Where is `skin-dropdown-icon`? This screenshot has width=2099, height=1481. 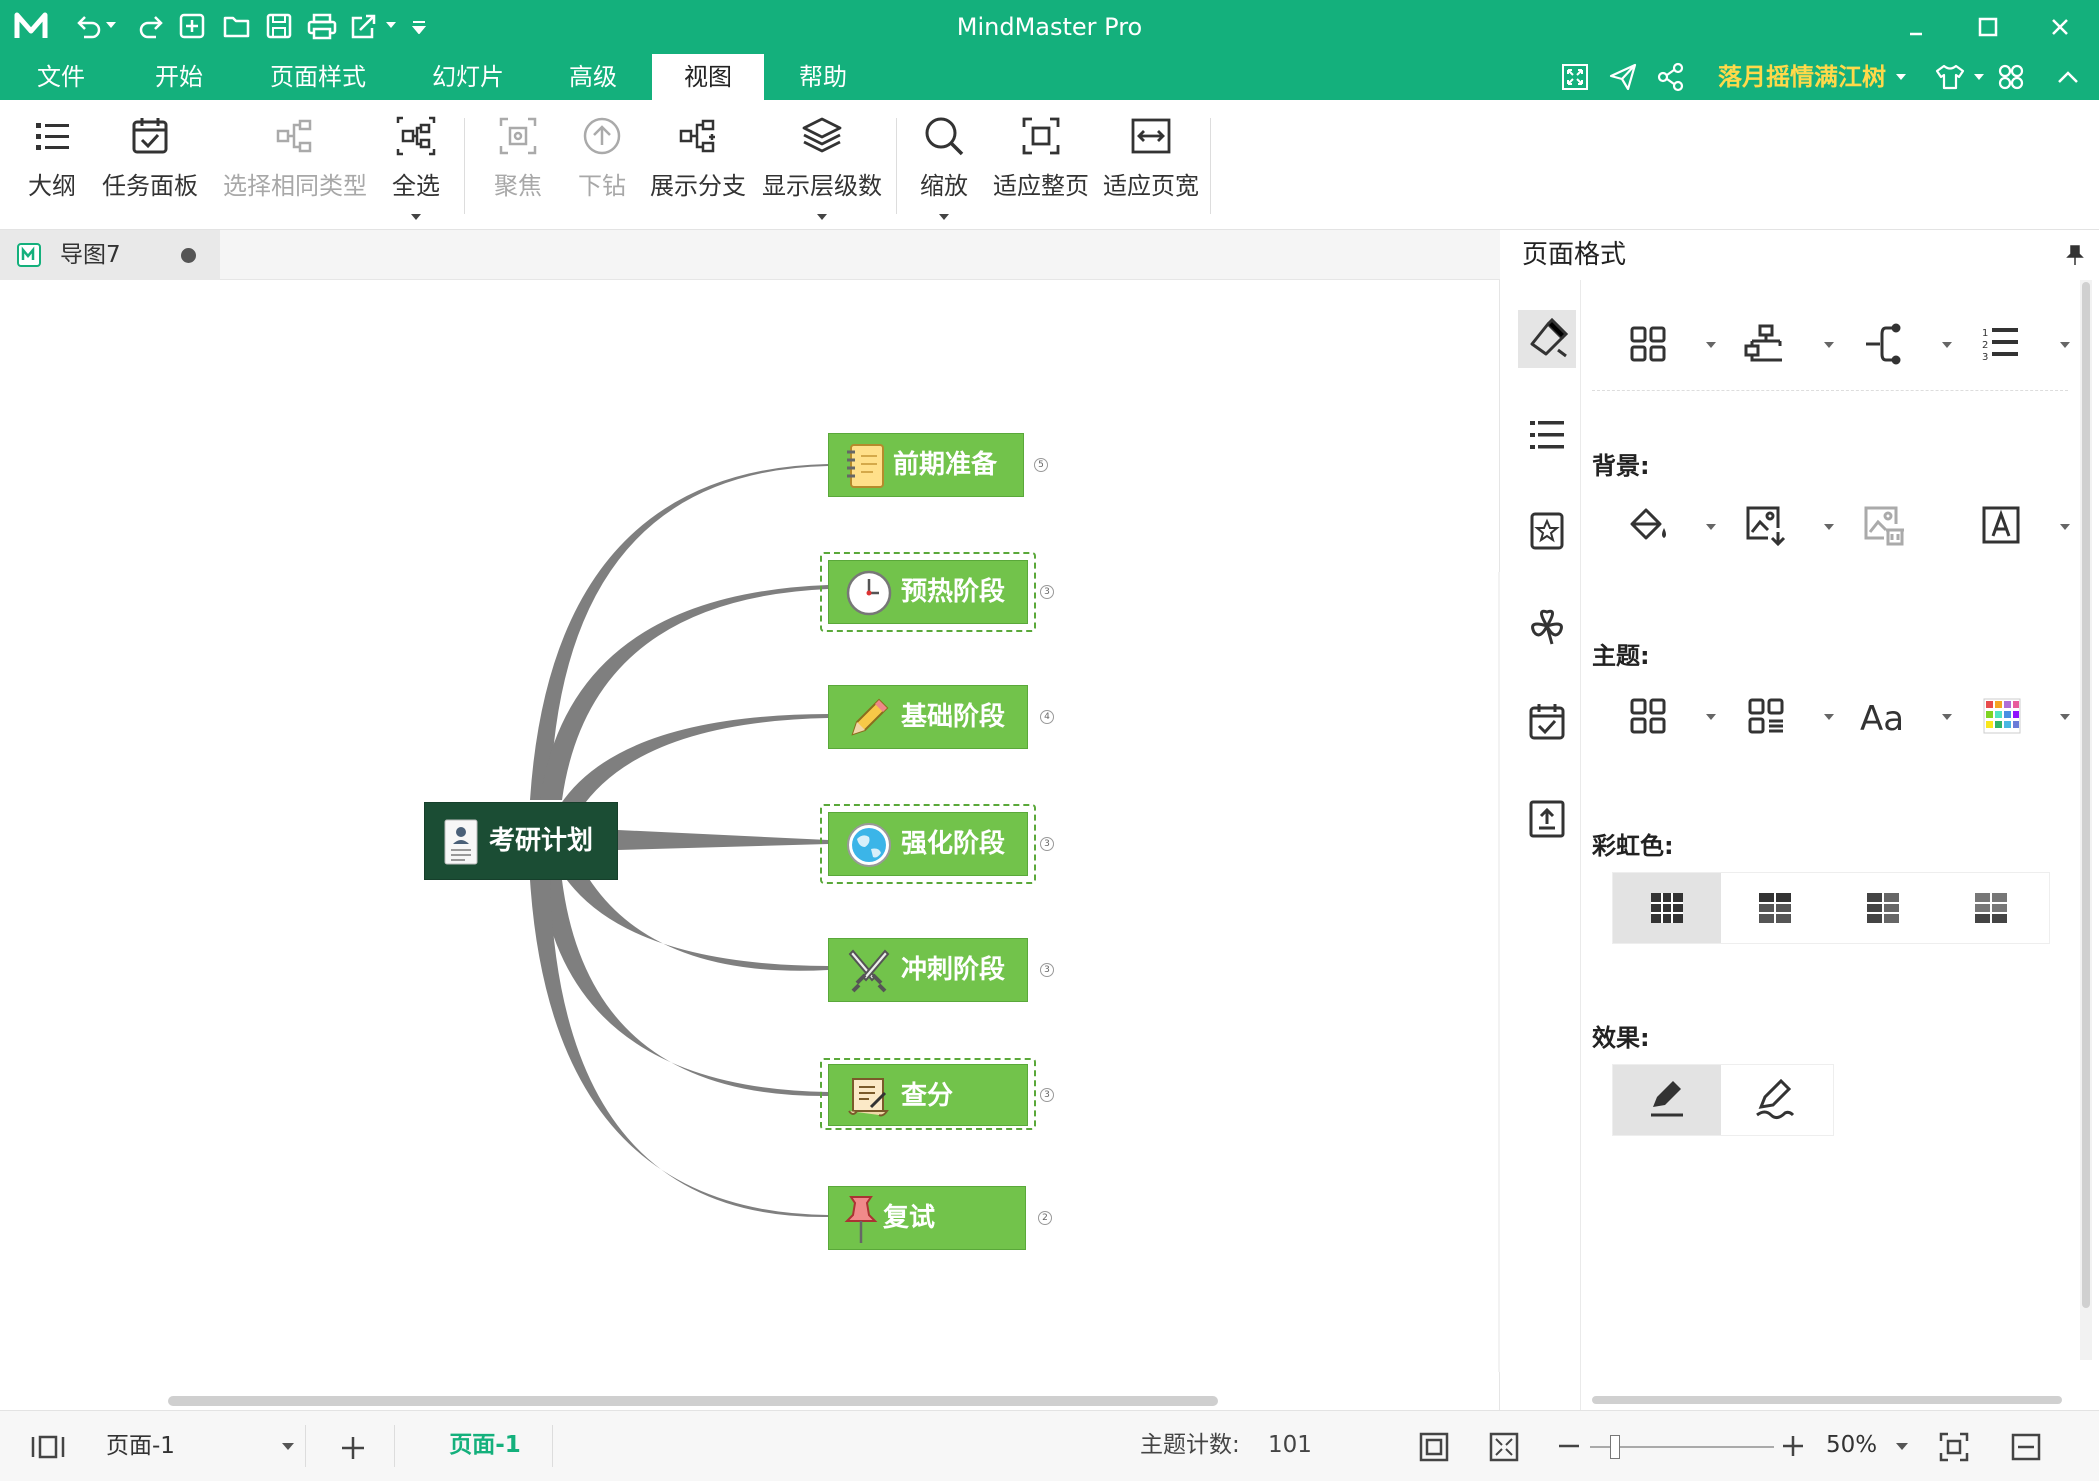 skin-dropdown-icon is located at coordinates (1979, 78).